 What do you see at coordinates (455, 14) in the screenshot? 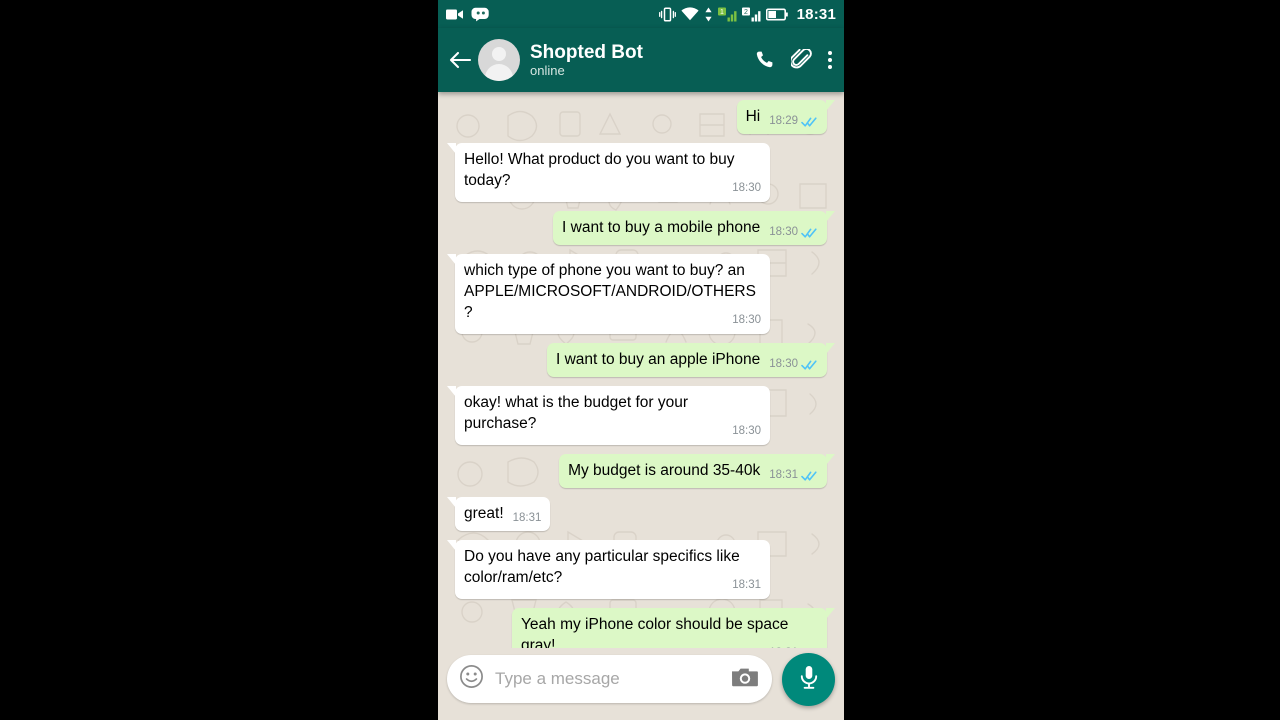
I see `video-camera-icon` at bounding box center [455, 14].